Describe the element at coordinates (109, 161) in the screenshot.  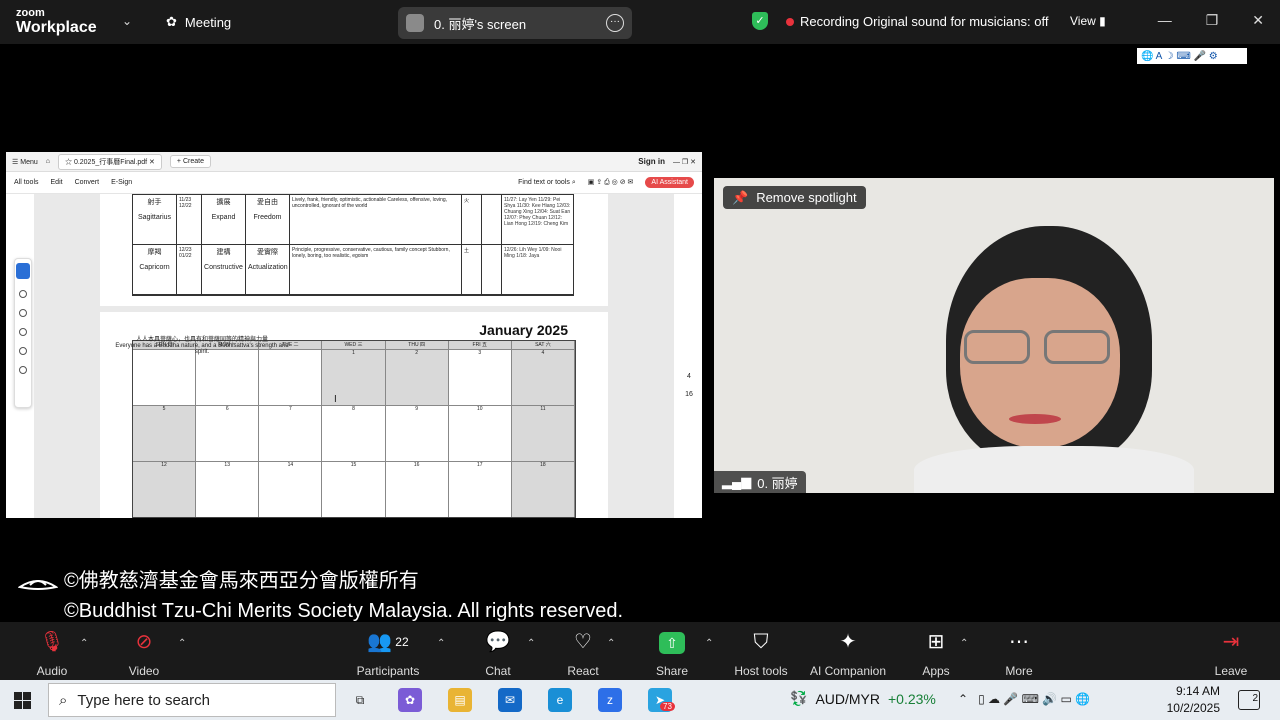
I see `doc-tab: ☆ 0.2025_行事曆Final.pdf ✕` at that location.